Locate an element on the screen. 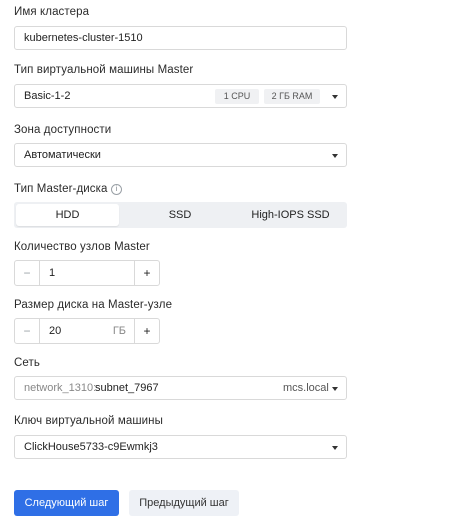 This screenshot has width=449, height=530. disk-size-input: 20 ГБ is located at coordinates (87, 331).